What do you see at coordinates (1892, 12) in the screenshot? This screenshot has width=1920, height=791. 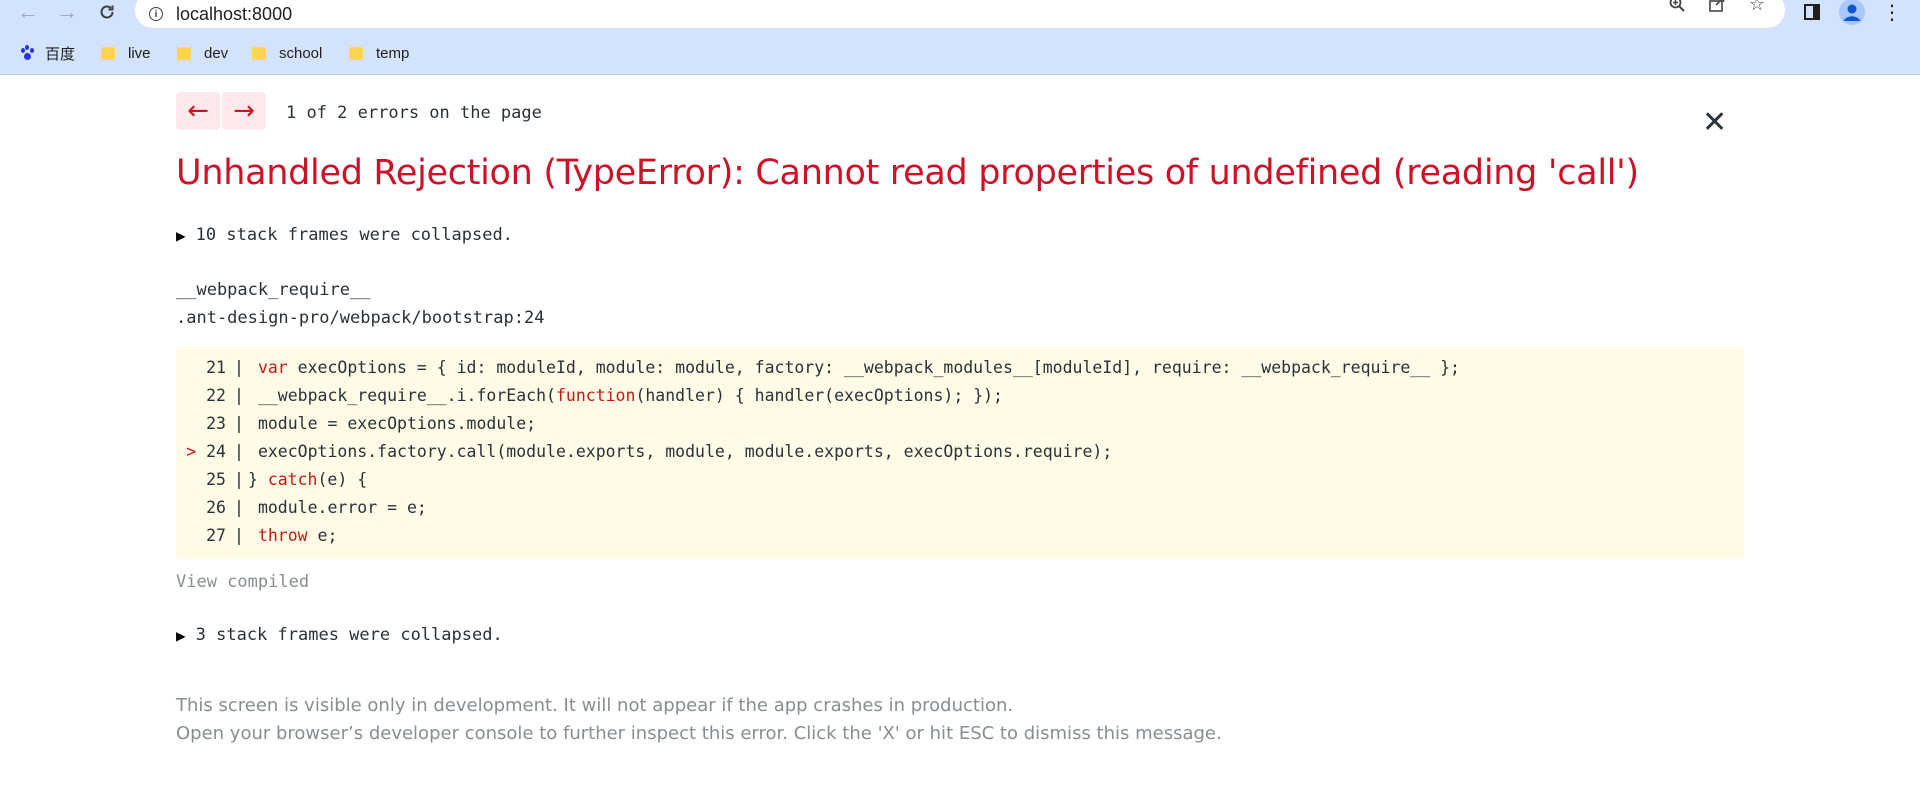 I see `menu-dots-icon: ⋮` at bounding box center [1892, 12].